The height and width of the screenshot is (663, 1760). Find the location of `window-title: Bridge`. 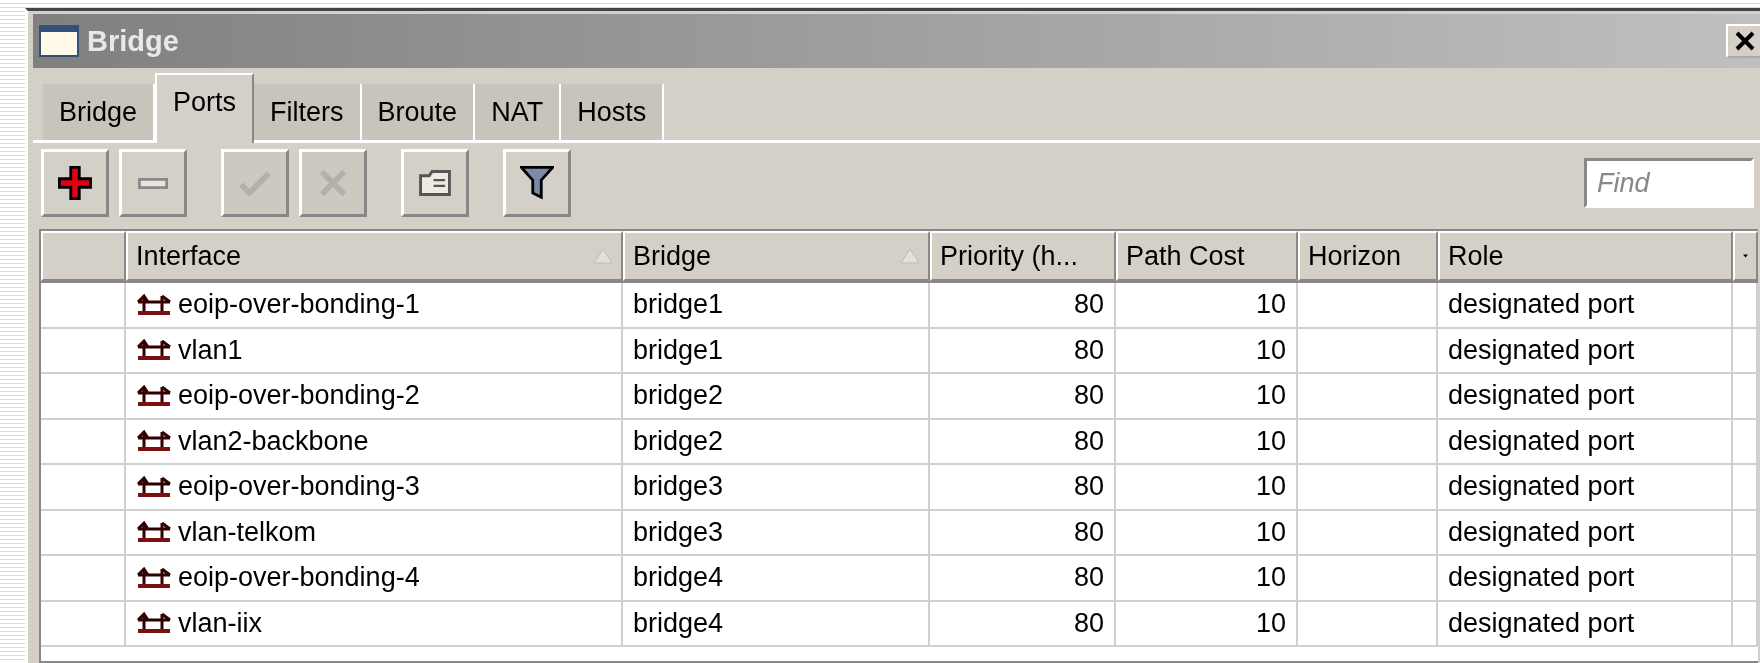

window-title: Bridge is located at coordinates (133, 41).